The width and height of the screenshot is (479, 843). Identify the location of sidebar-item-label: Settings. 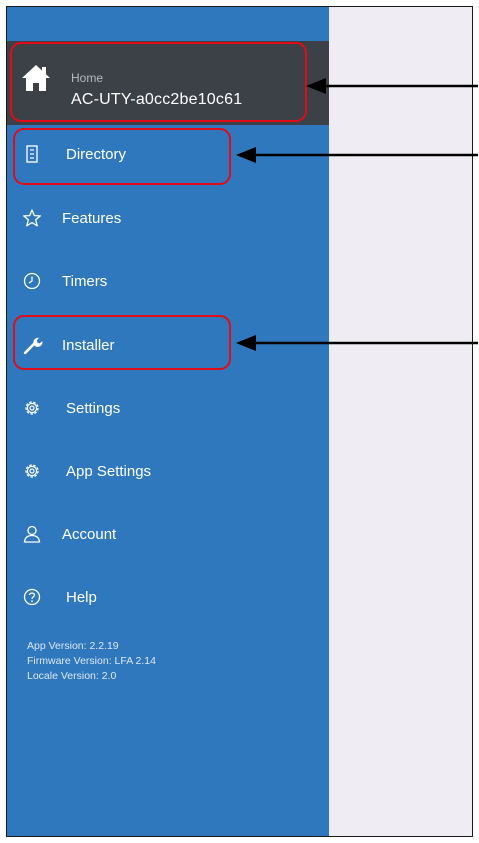
(93, 408).